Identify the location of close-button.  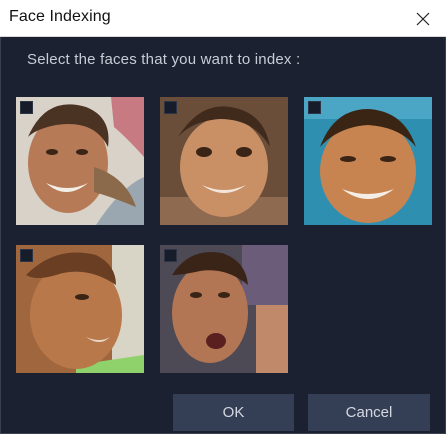
(423, 18).